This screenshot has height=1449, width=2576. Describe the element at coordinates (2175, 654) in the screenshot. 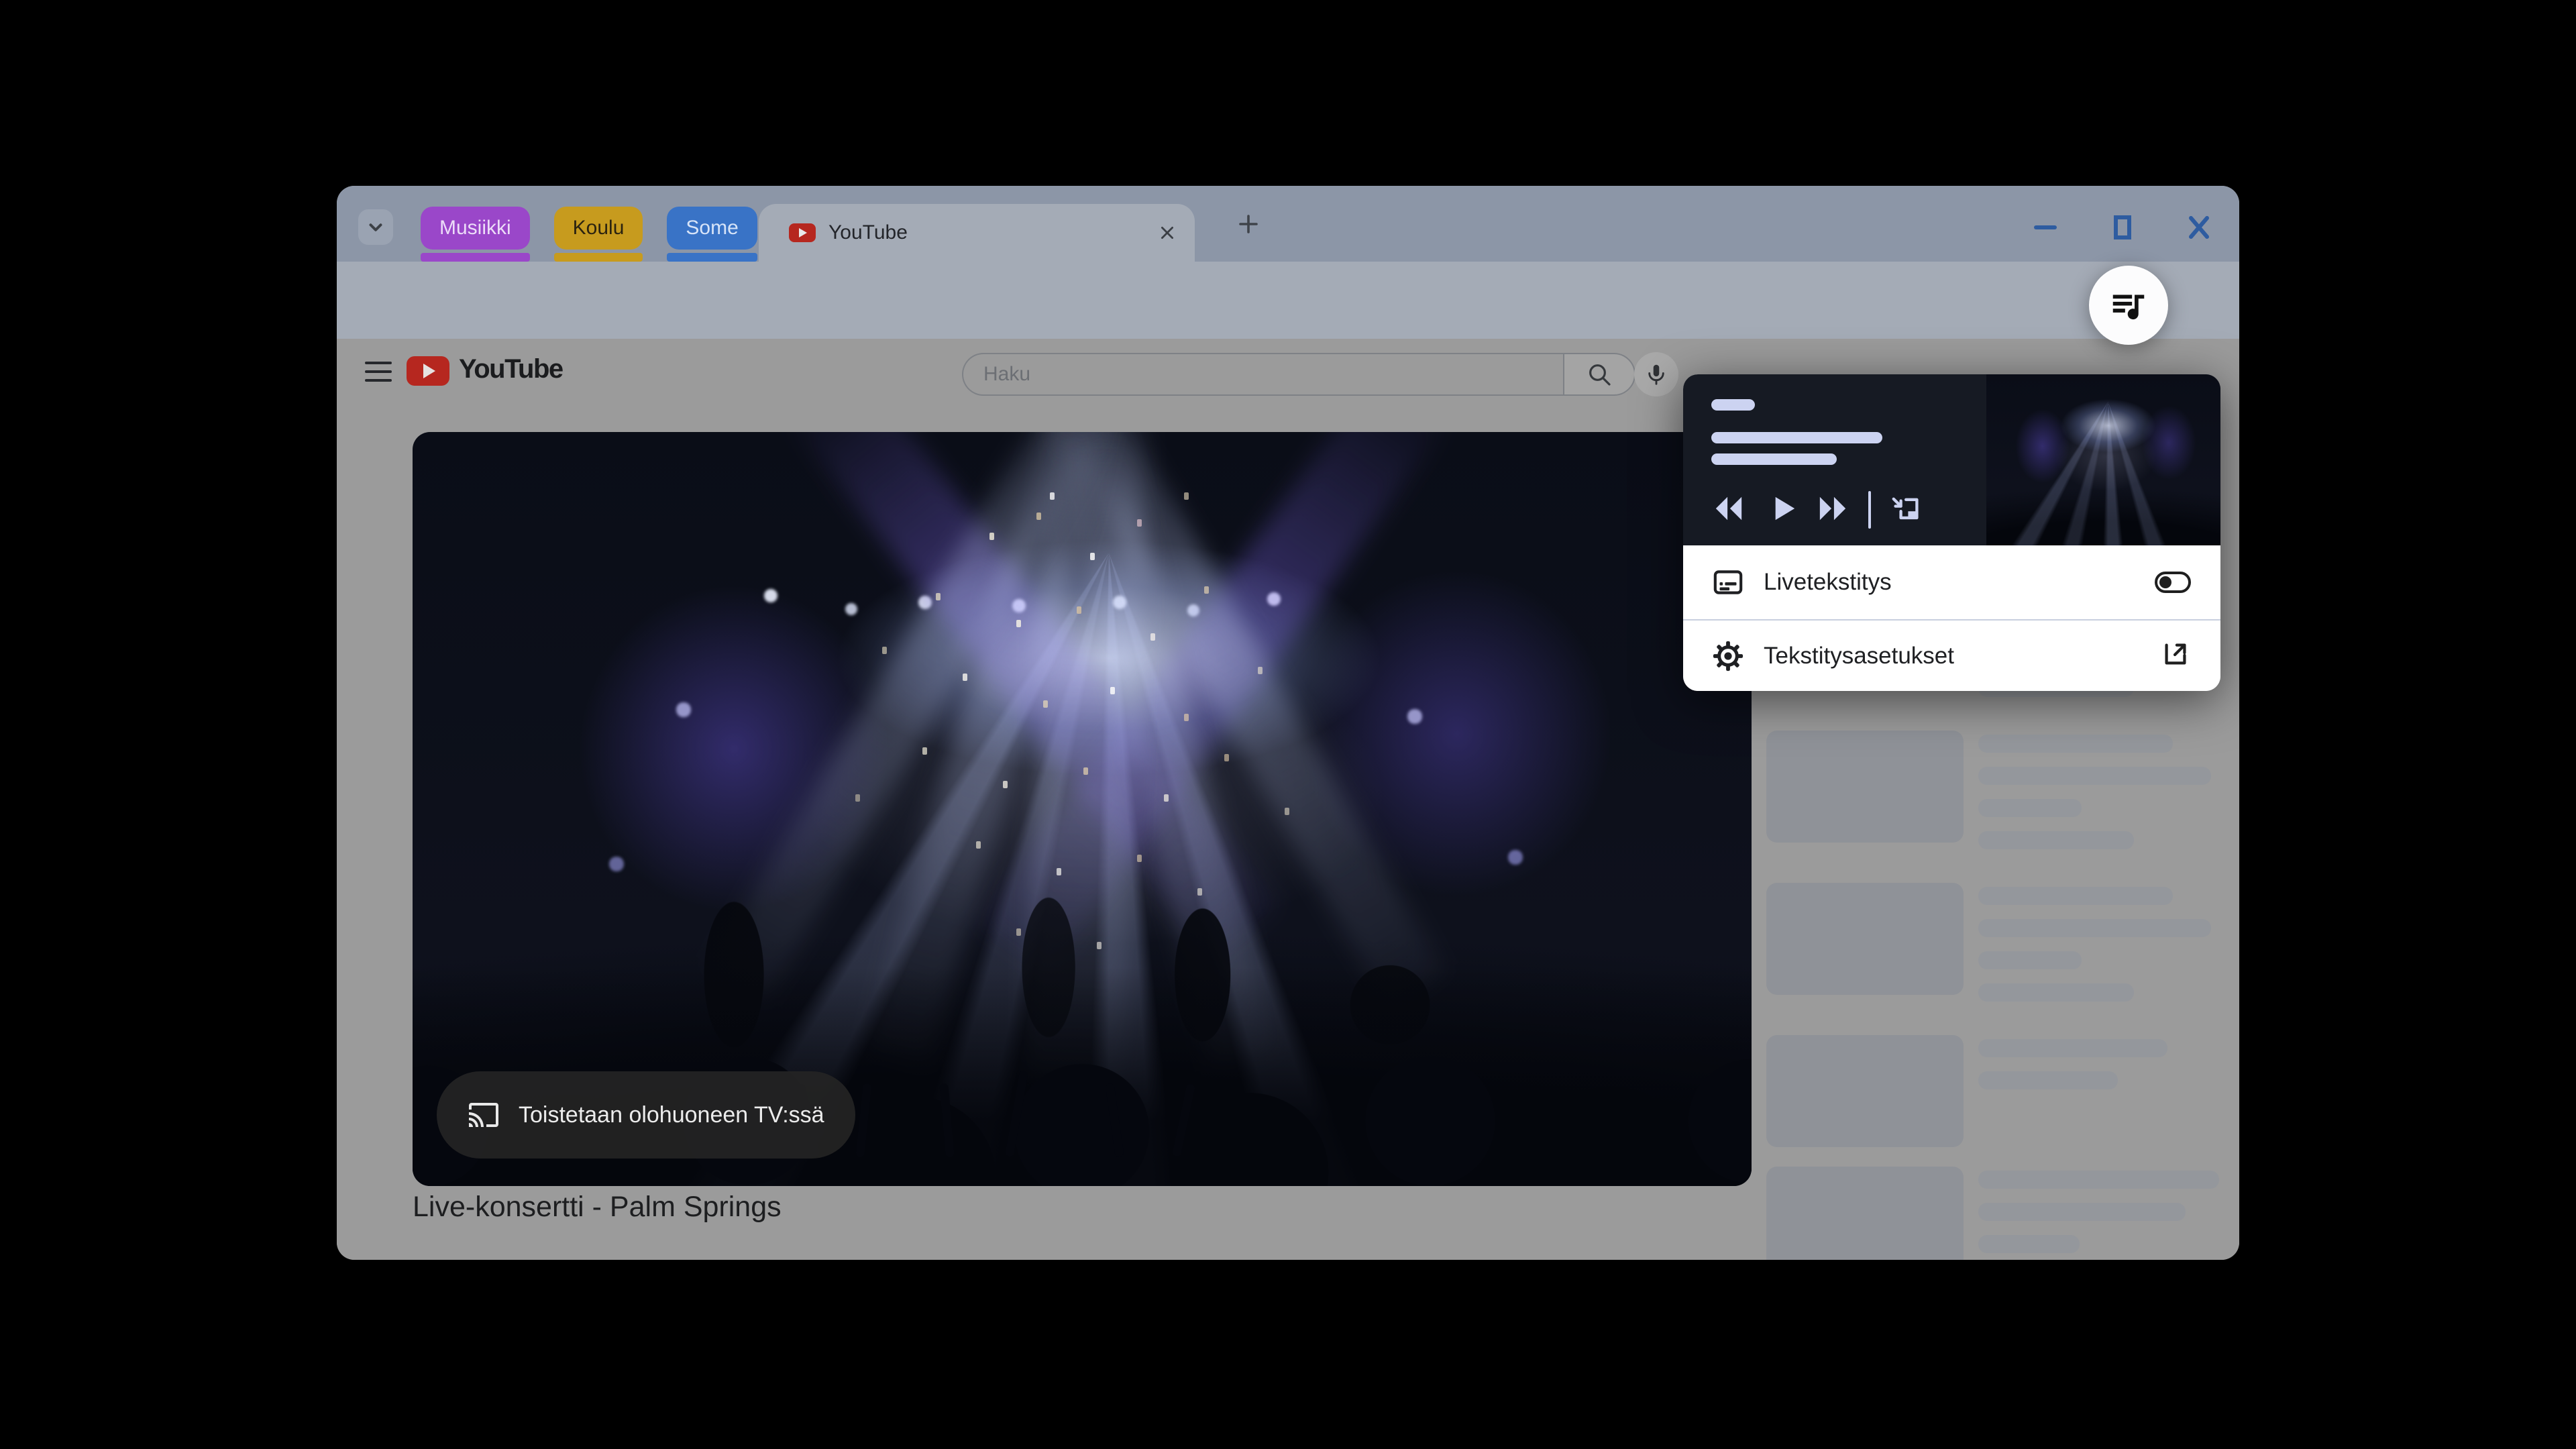

I see `open-in-new-icon` at that location.